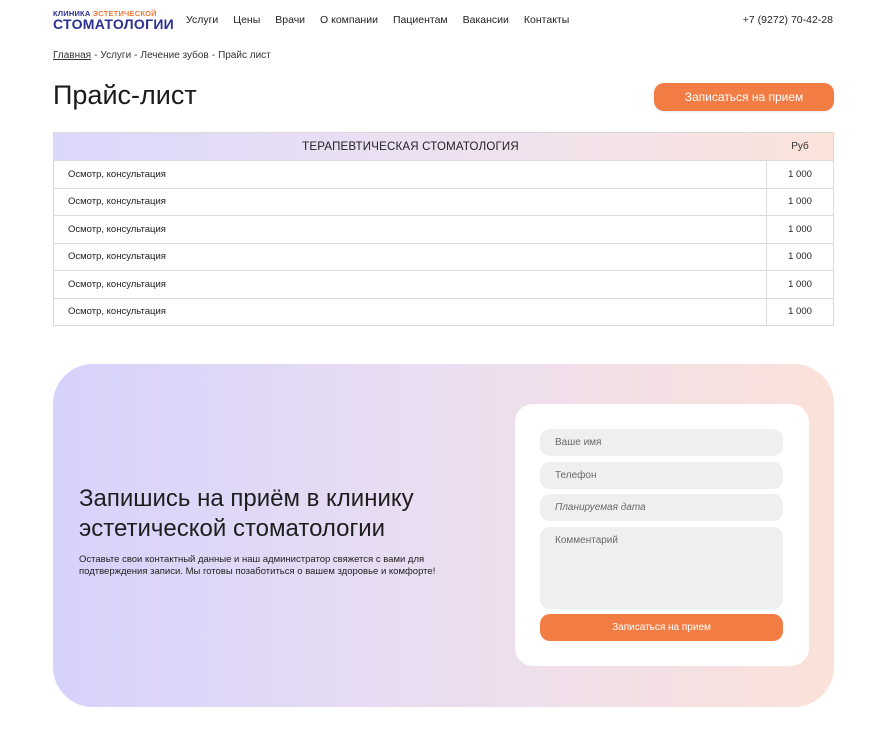 The image size is (889, 744). What do you see at coordinates (661, 475) in the screenshot?
I see `phone-input` at bounding box center [661, 475].